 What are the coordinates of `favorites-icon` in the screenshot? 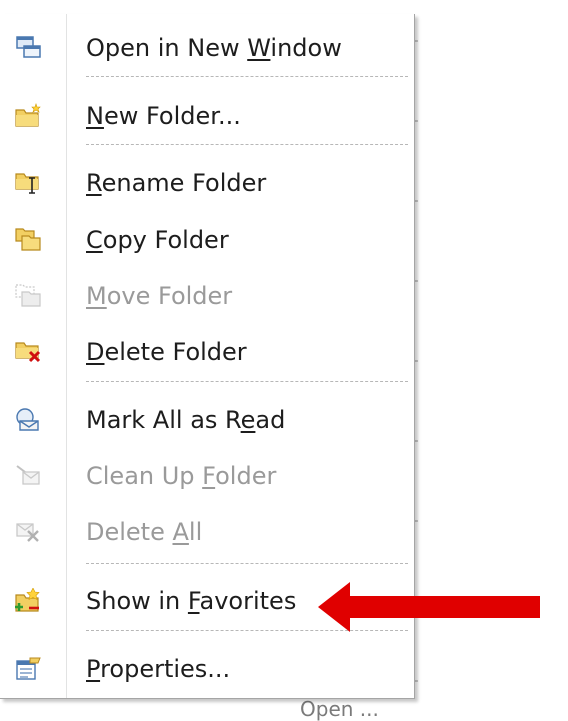 It's located at (28, 600).